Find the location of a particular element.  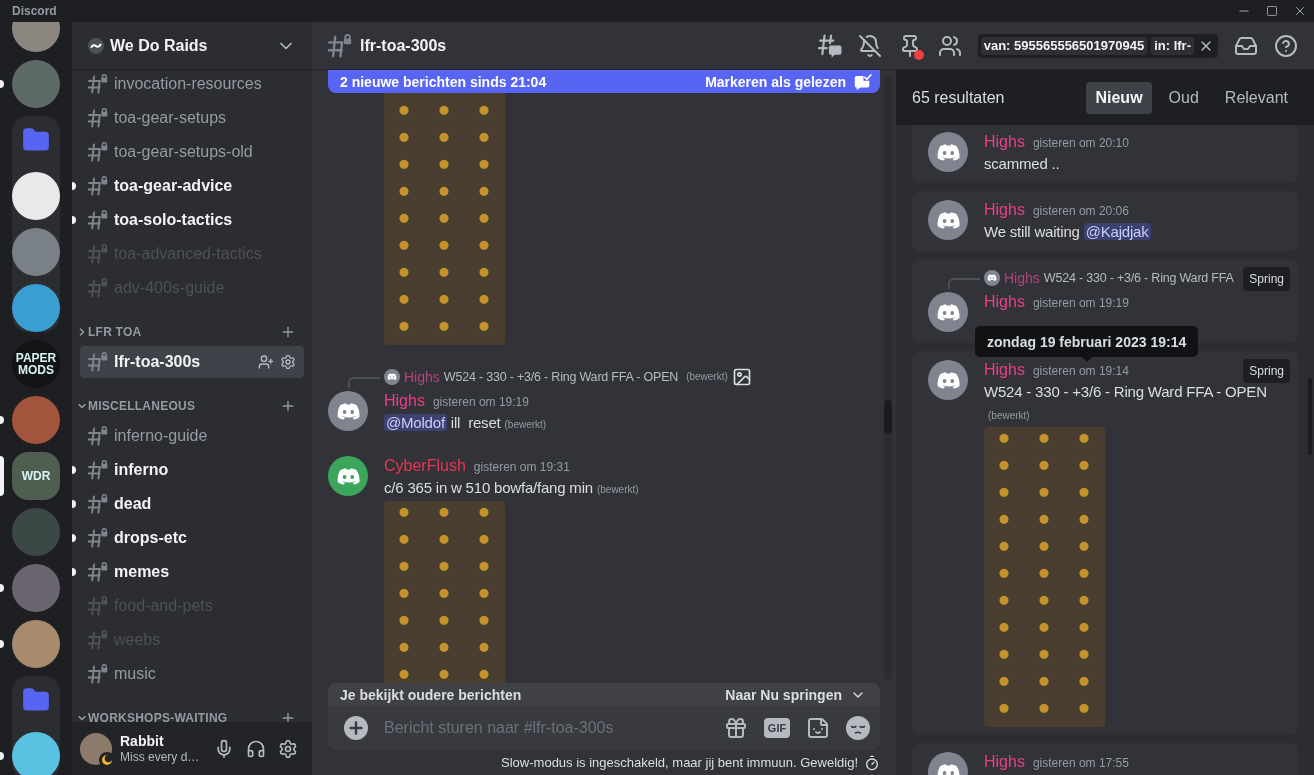

message-text: scammed .. is located at coordinates (1022, 163).